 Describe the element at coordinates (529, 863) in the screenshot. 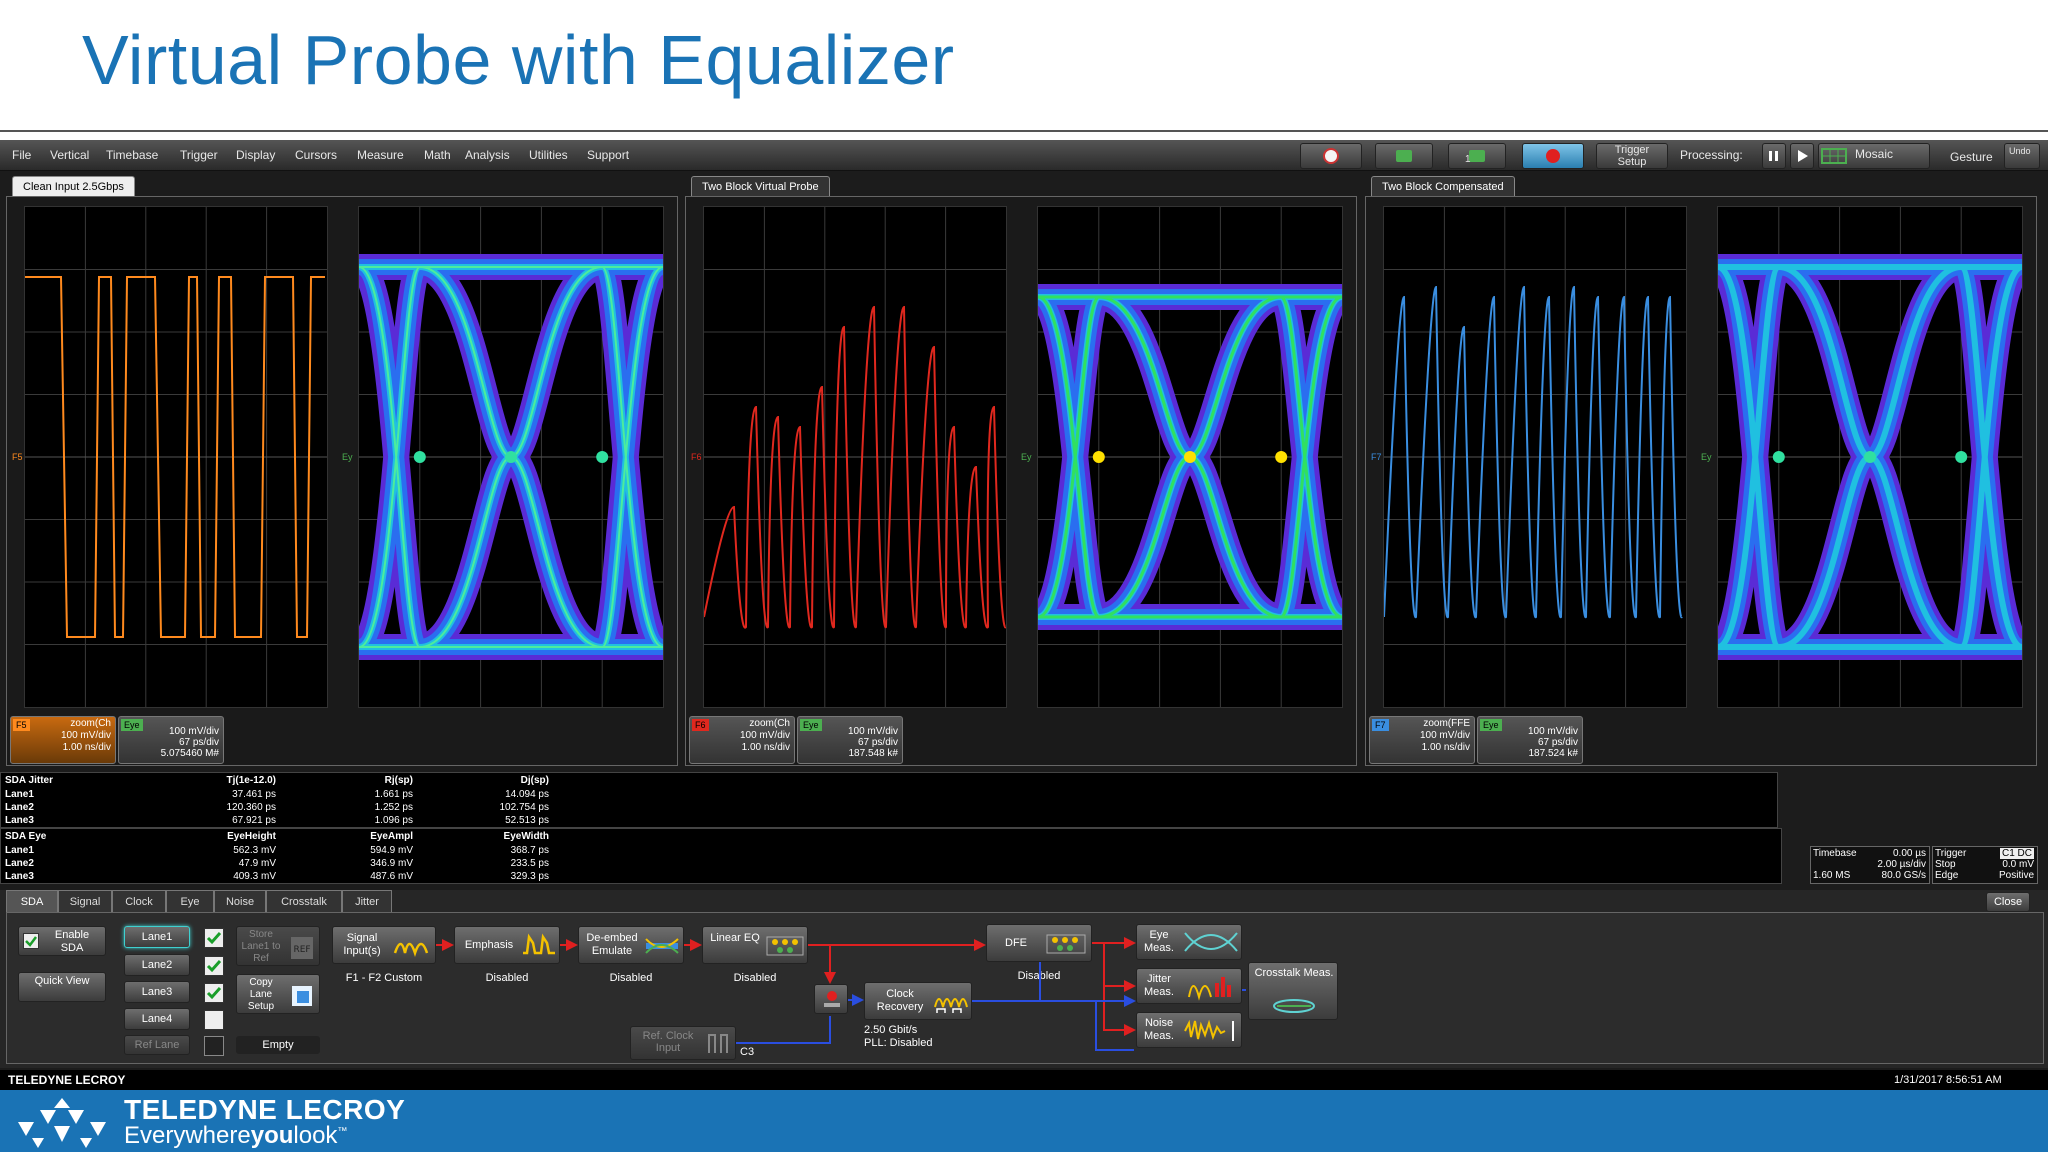

I see `table-cell: 233.5 ps` at that location.